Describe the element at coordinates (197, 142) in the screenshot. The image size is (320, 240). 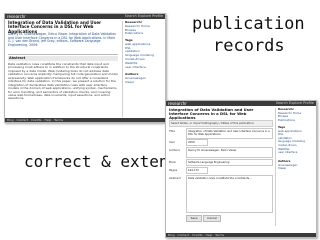
I see `year-field: 2009` at that location.